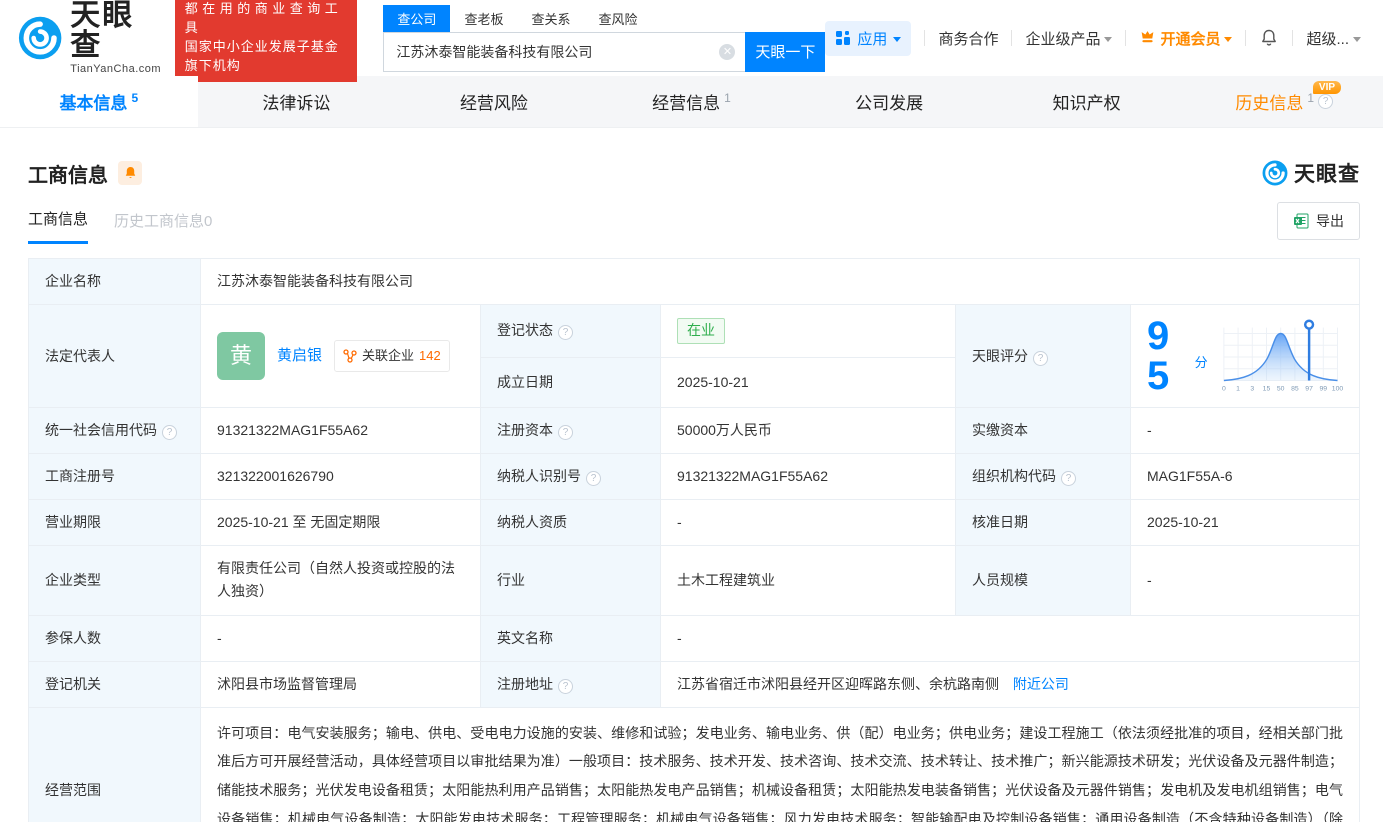 This screenshot has width=1383, height=822. What do you see at coordinates (1190, 39) in the screenshot?
I see `membership-label: 开通会员` at bounding box center [1190, 39].